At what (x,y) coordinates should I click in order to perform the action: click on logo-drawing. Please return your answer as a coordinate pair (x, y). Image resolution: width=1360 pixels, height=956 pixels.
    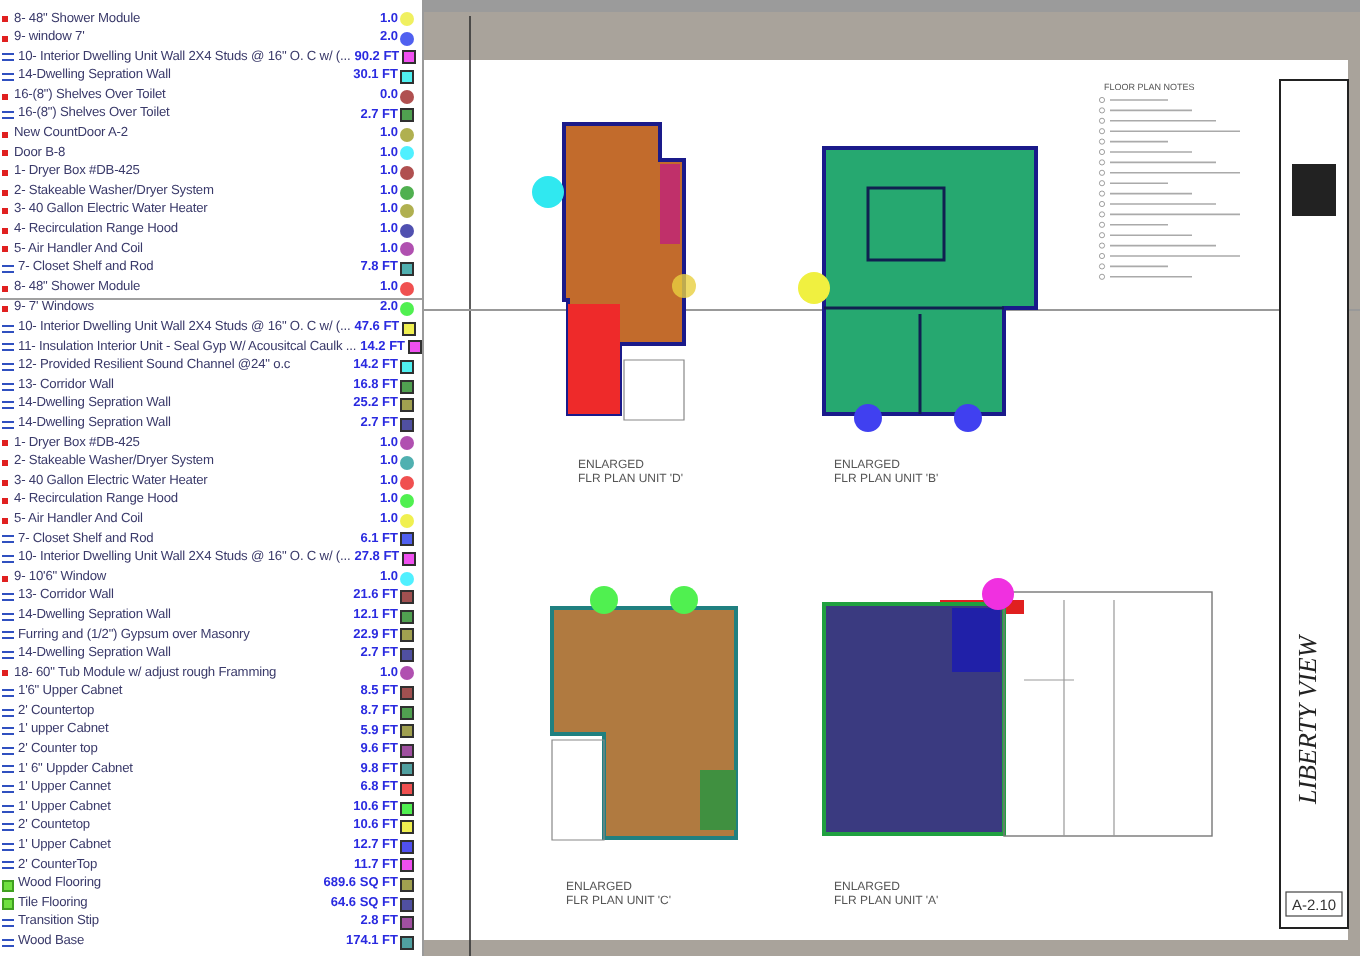
    Looking at the image, I should click on (1314, 190).